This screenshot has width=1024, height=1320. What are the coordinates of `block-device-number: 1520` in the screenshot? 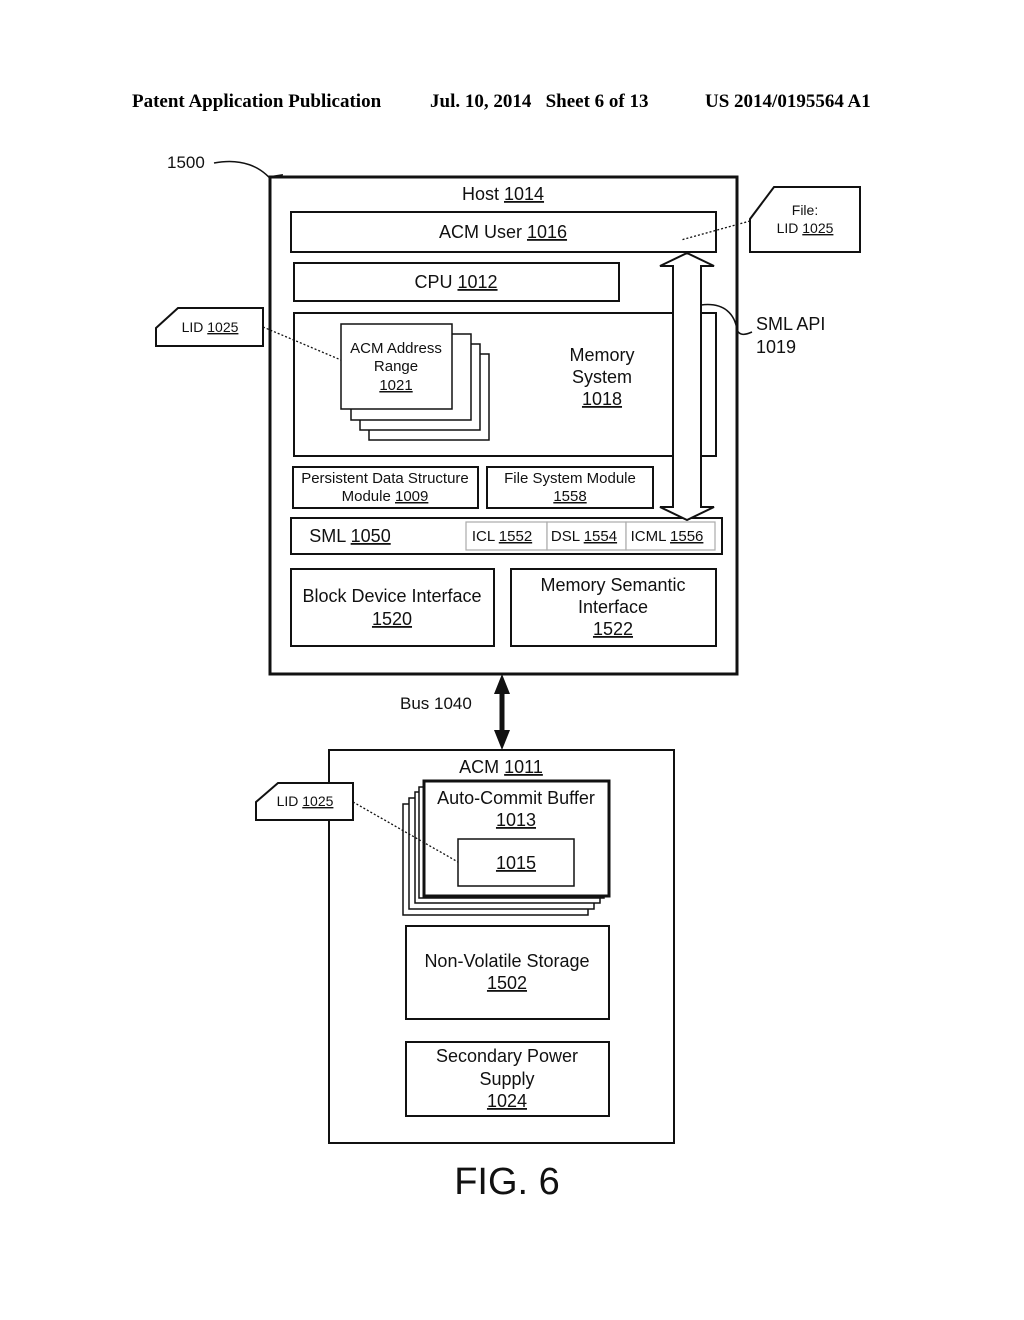 It's located at (392, 619).